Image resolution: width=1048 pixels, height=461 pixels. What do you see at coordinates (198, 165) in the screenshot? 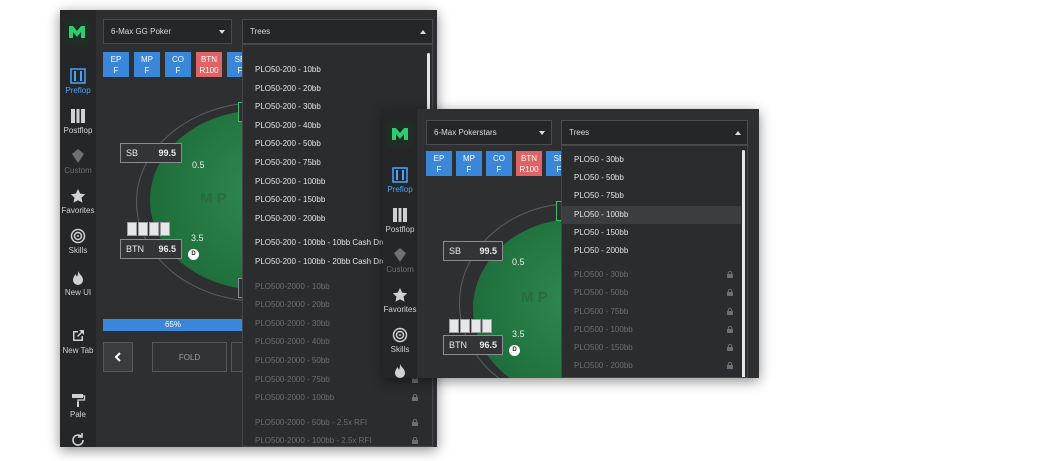
I see `sb-bet: 0.5` at bounding box center [198, 165].